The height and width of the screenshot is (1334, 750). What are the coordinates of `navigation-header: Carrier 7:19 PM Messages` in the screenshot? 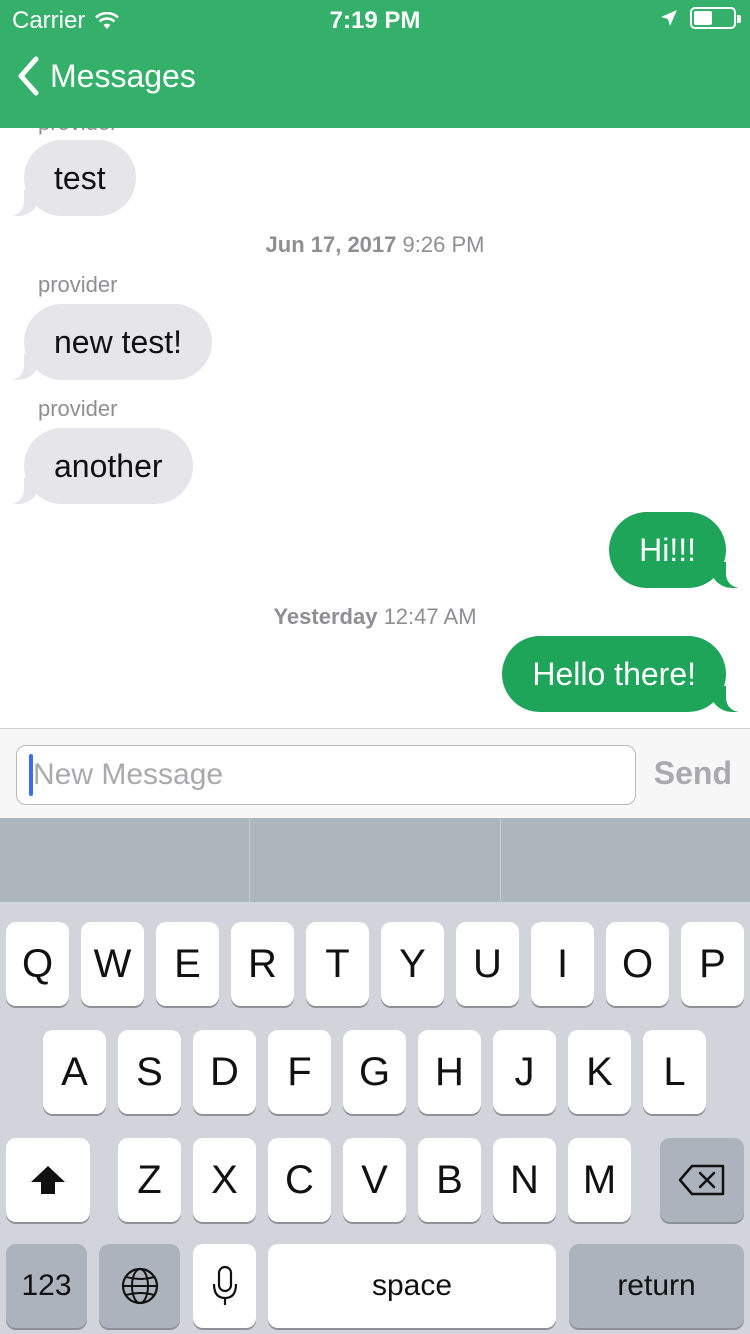 It's located at (375, 64).